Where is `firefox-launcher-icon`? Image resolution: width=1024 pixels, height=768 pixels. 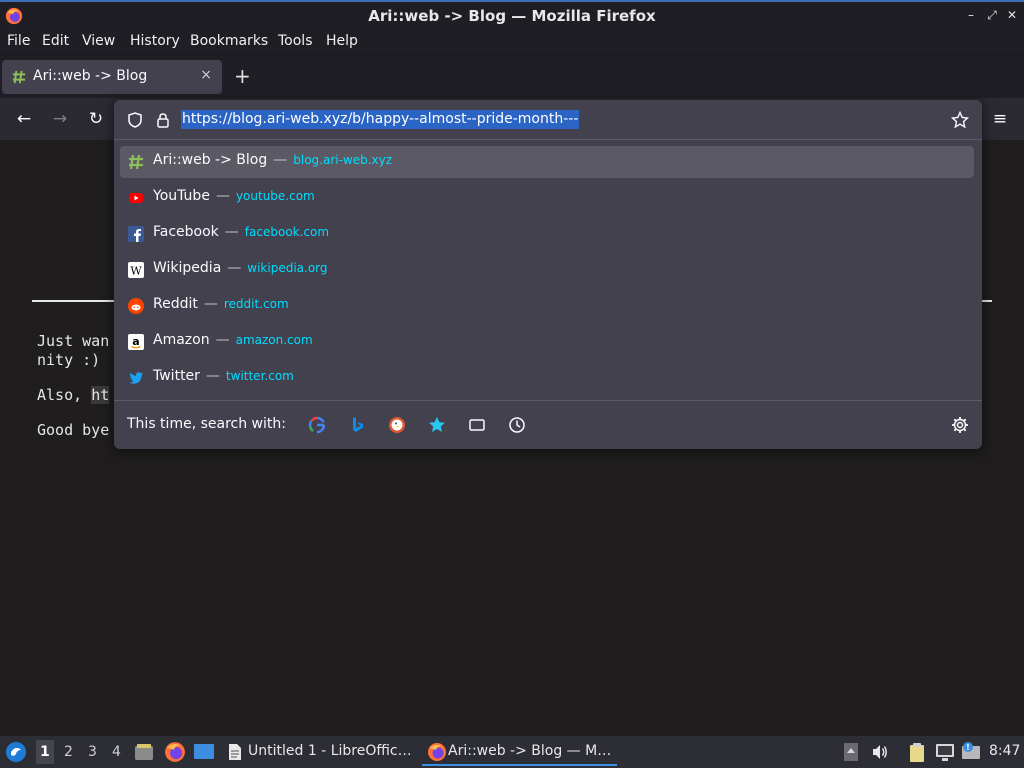
firefox-launcher-icon is located at coordinates (175, 752).